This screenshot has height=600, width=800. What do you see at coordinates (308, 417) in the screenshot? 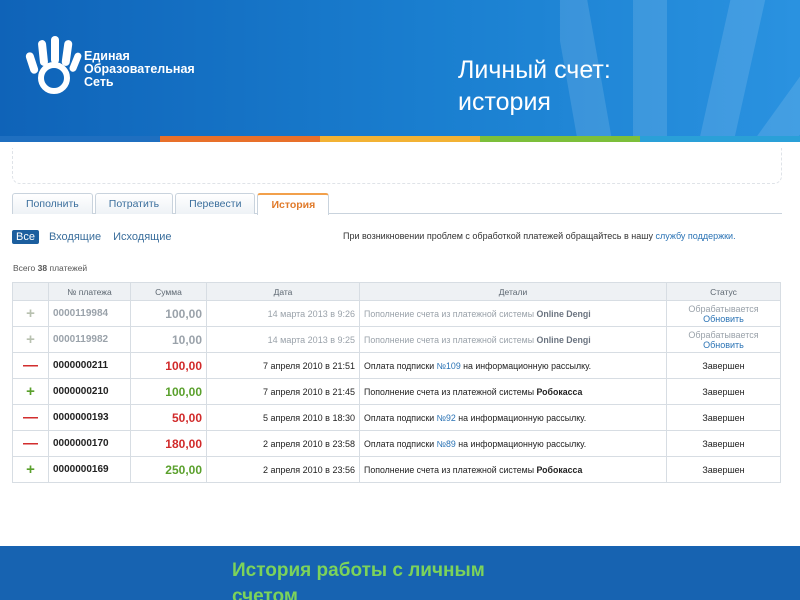
I see `payment-date: 5 апреля 2010 в 18:30` at bounding box center [308, 417].